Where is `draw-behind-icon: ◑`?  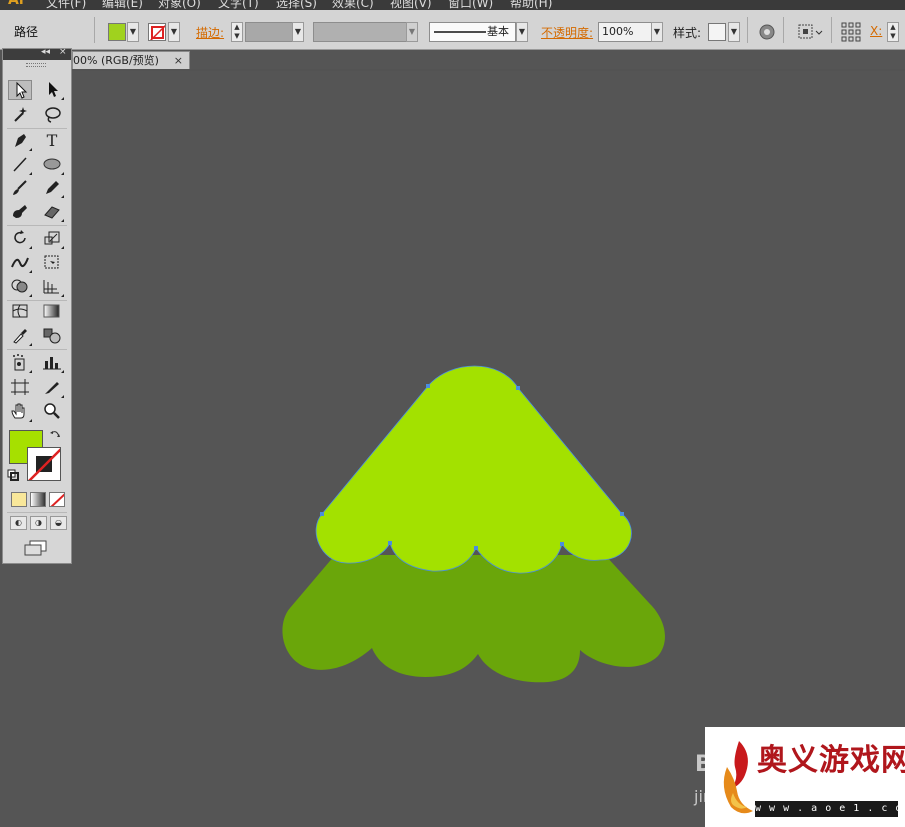 draw-behind-icon: ◑ is located at coordinates (38, 523).